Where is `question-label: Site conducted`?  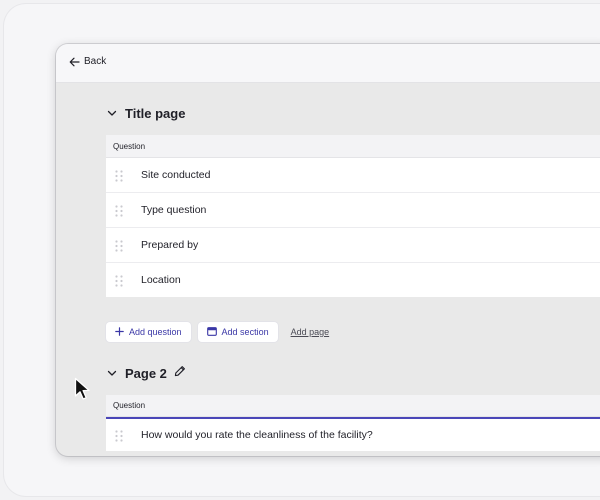 question-label: Site conducted is located at coordinates (176, 175).